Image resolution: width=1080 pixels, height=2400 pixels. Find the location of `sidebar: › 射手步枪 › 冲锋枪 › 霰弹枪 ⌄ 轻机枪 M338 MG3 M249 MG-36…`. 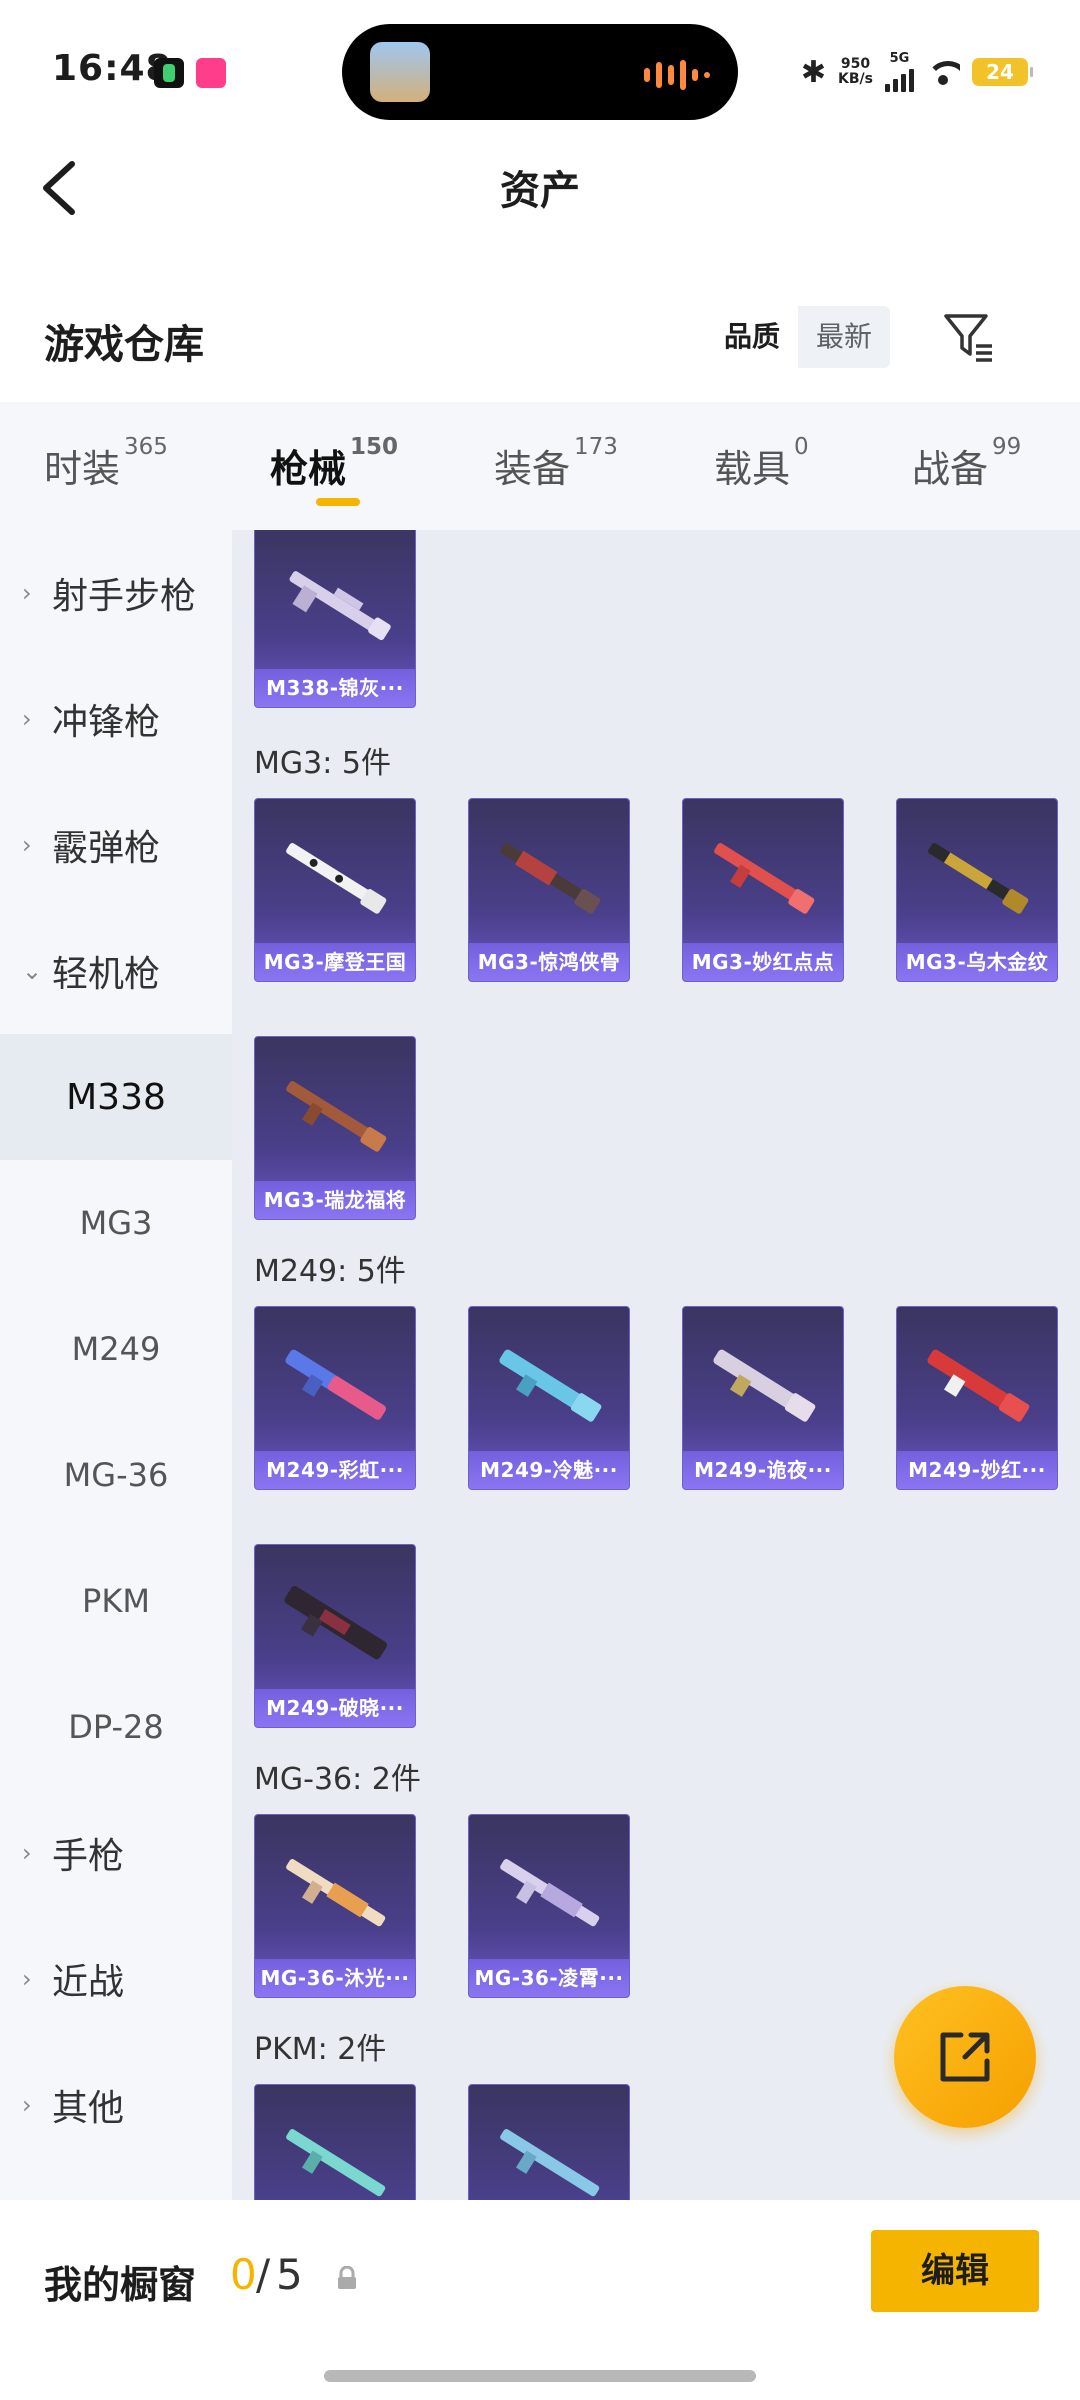

sidebar: › 射手步枪 › 冲锋枪 › 霰弹枪 ⌄ 轻机枪 M338 MG3 M249 MG-36… is located at coordinates (116, 1365).